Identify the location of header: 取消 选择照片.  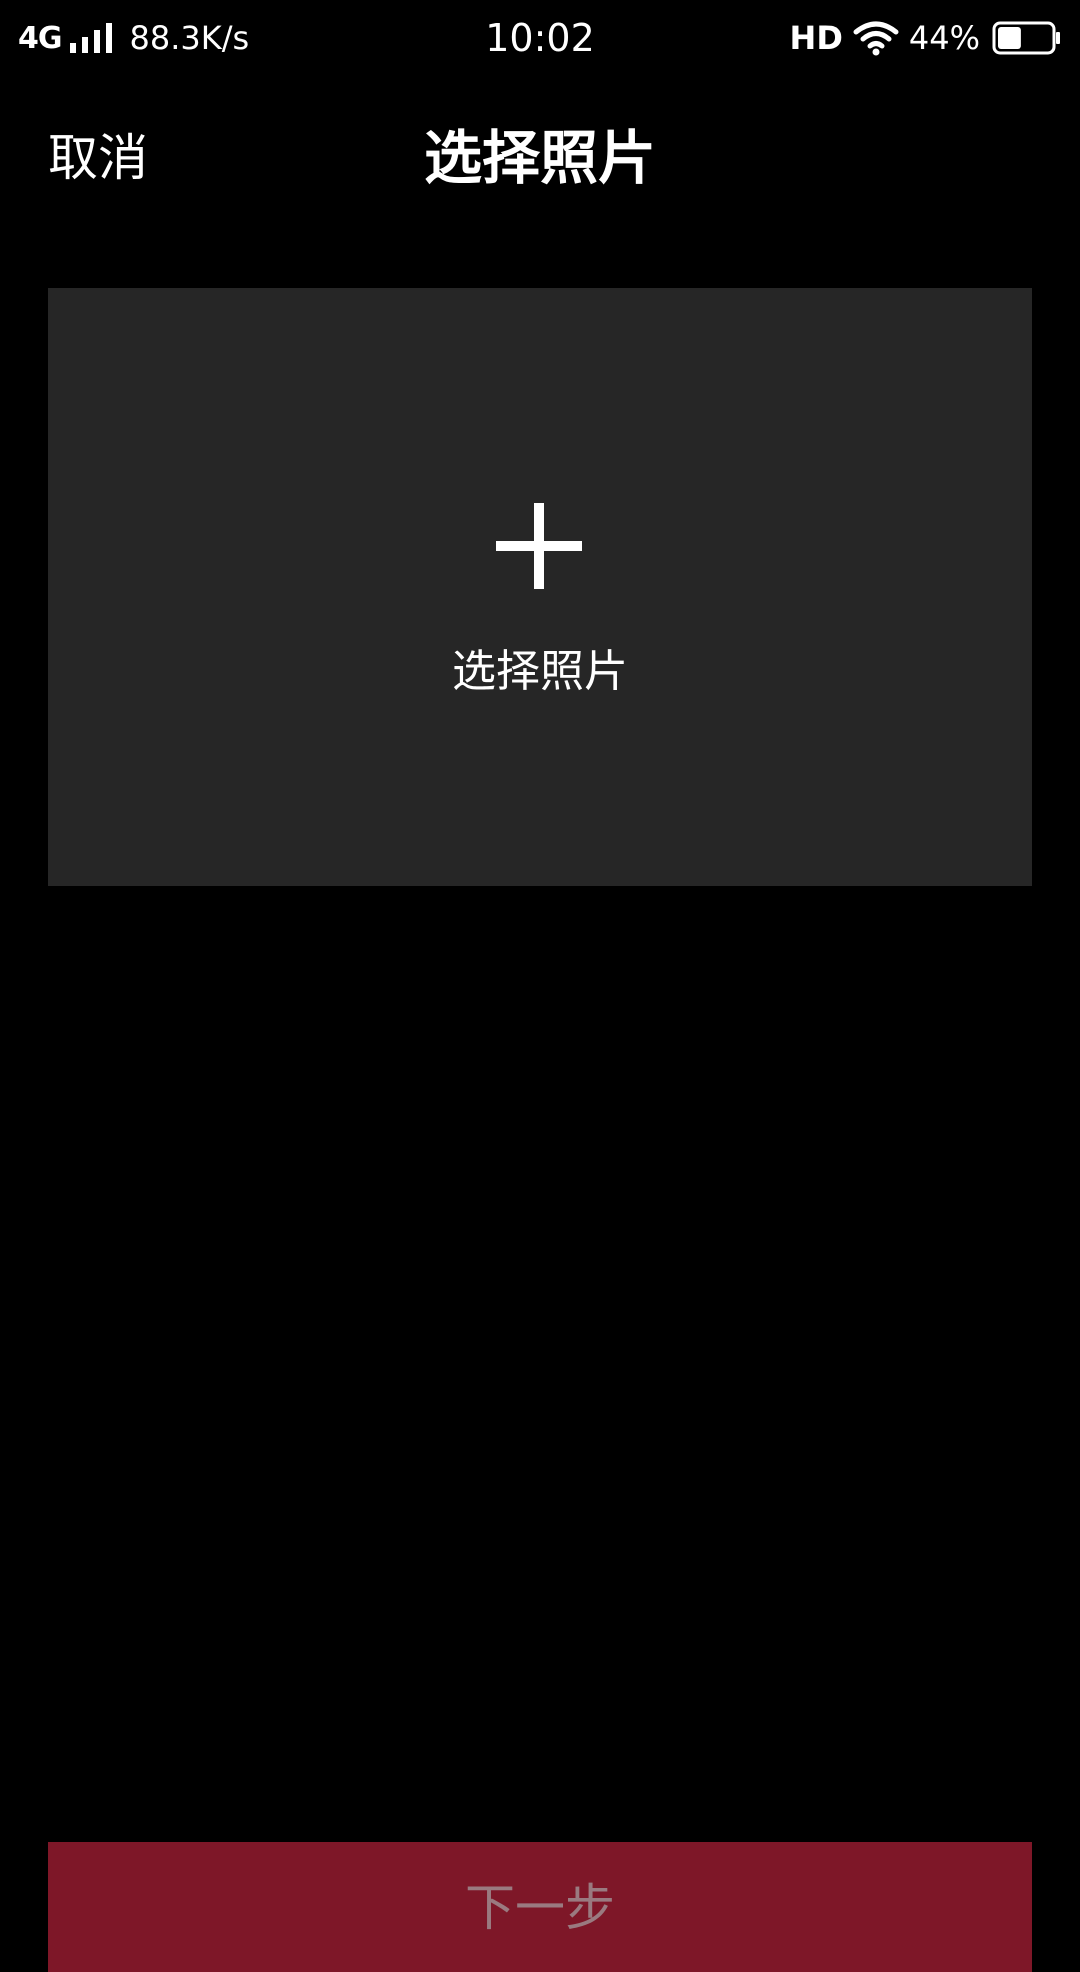
(540, 158).